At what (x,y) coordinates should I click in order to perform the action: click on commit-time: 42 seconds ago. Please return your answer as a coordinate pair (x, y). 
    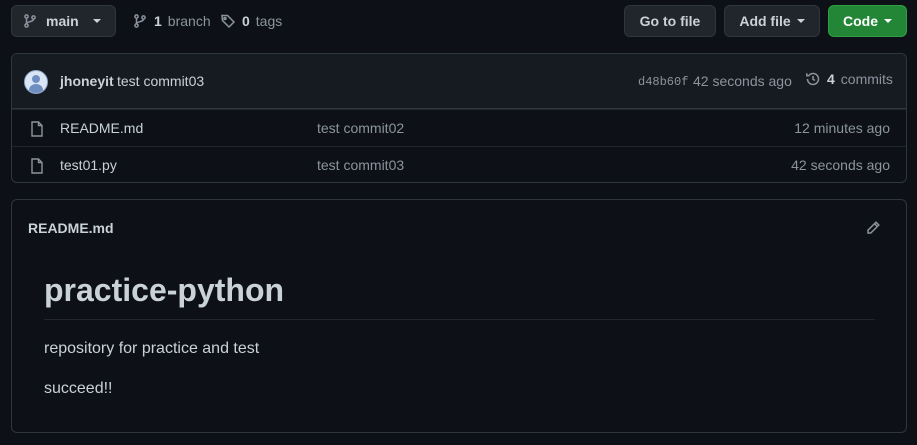
    Looking at the image, I should click on (742, 81).